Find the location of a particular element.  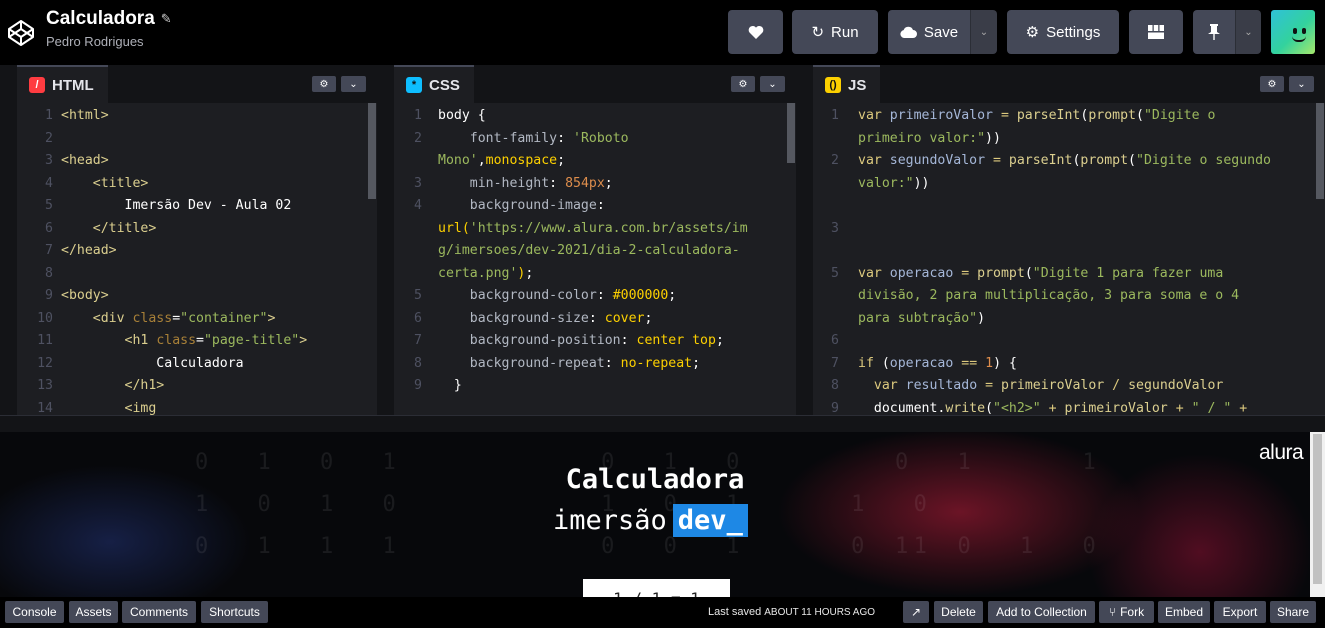

refresh-icon: ↻ is located at coordinates (818, 32).